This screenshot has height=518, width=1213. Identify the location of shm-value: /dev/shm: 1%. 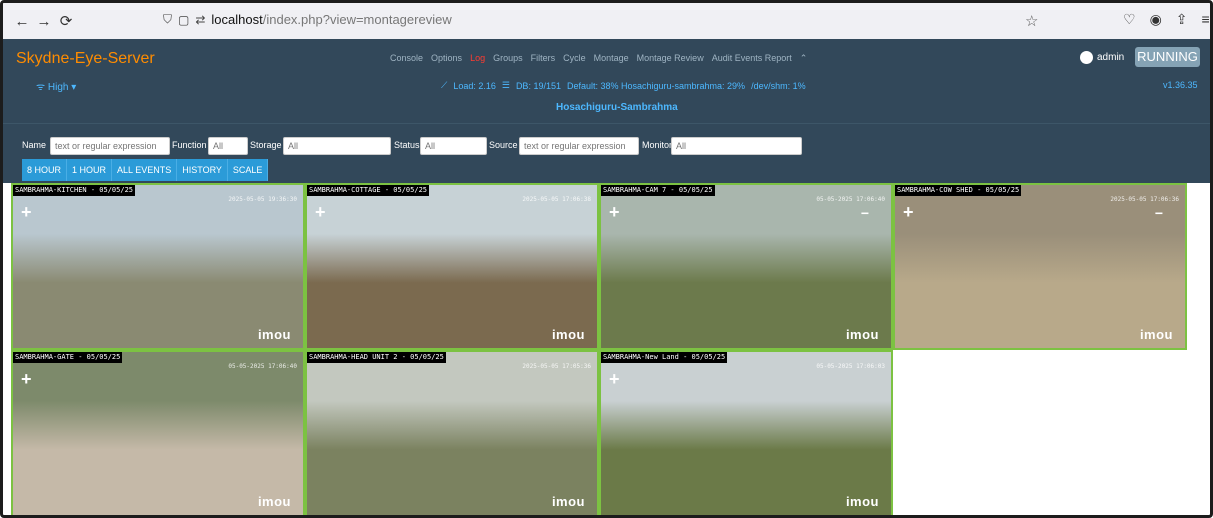
(778, 85).